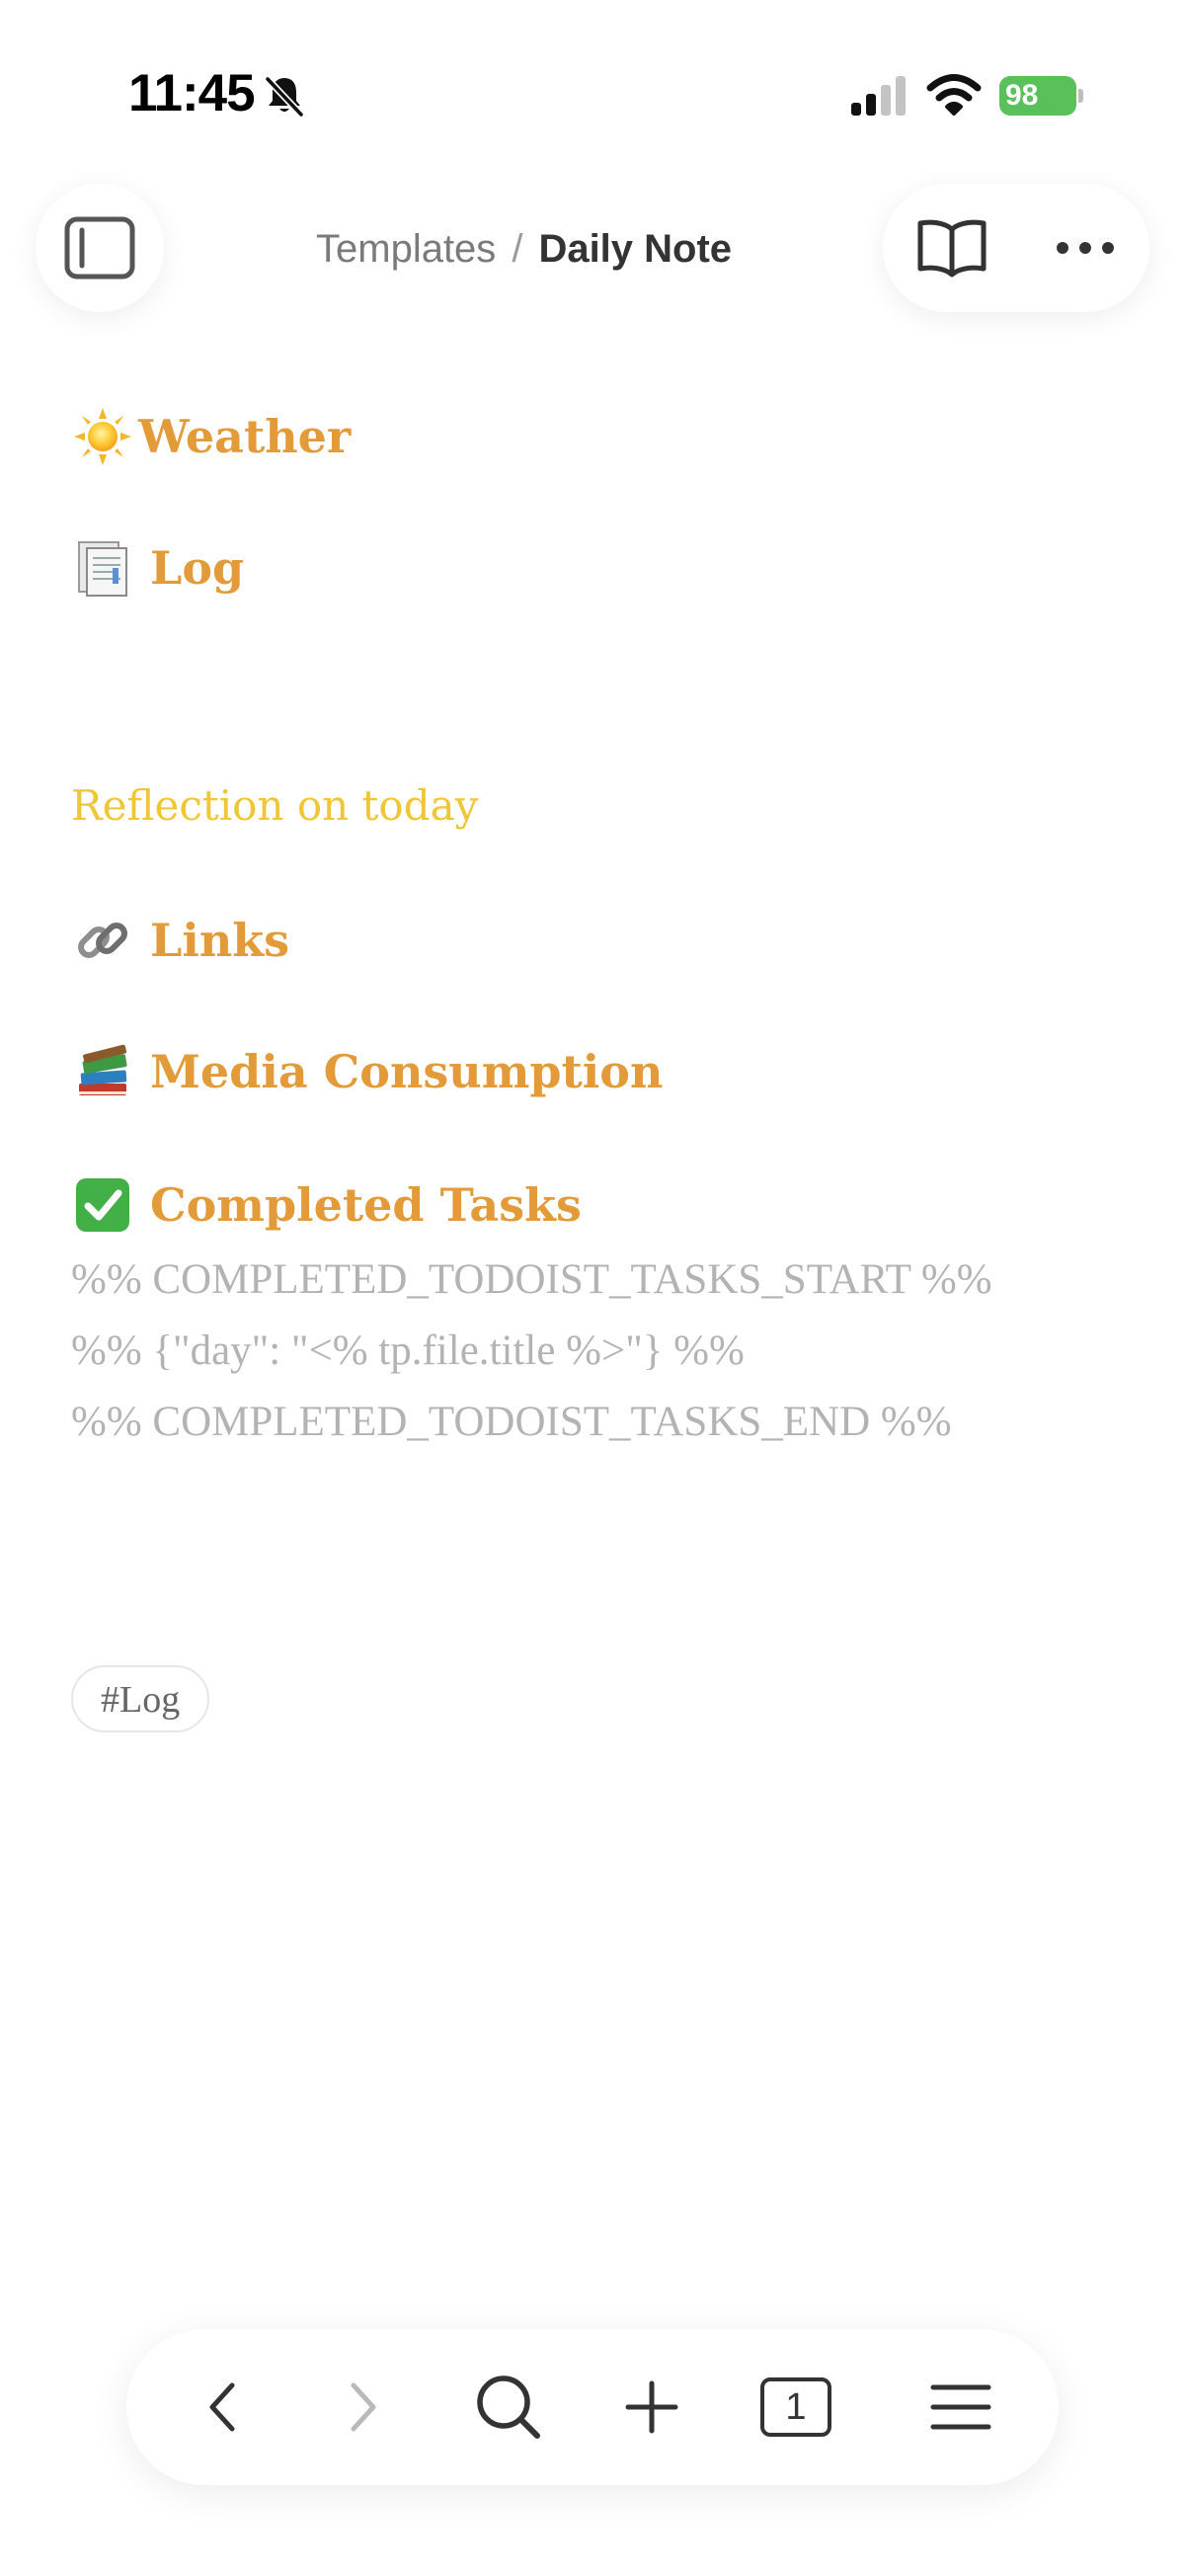 Image resolution: width=1185 pixels, height=2576 pixels. I want to click on ellipsis-icon, so click(1085, 248).